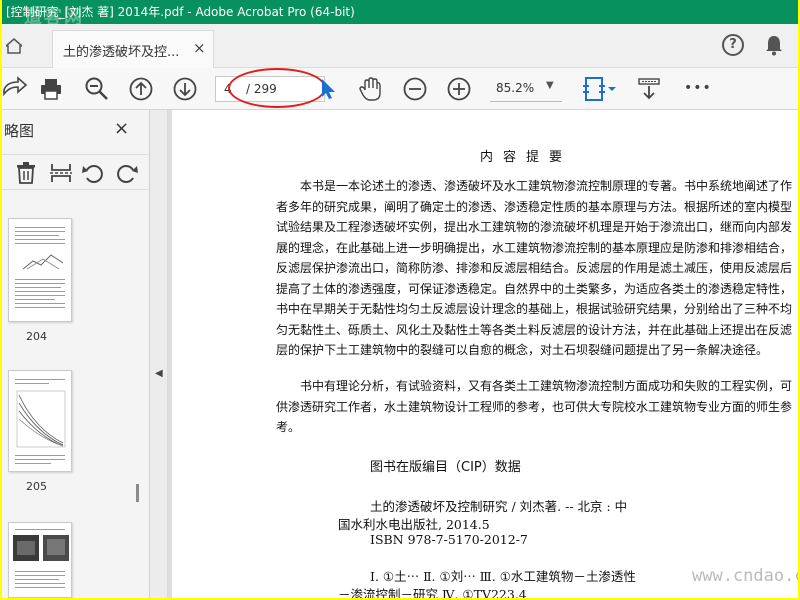 The image size is (800, 600). I want to click on chevron-down-icon: ▼, so click(550, 85).